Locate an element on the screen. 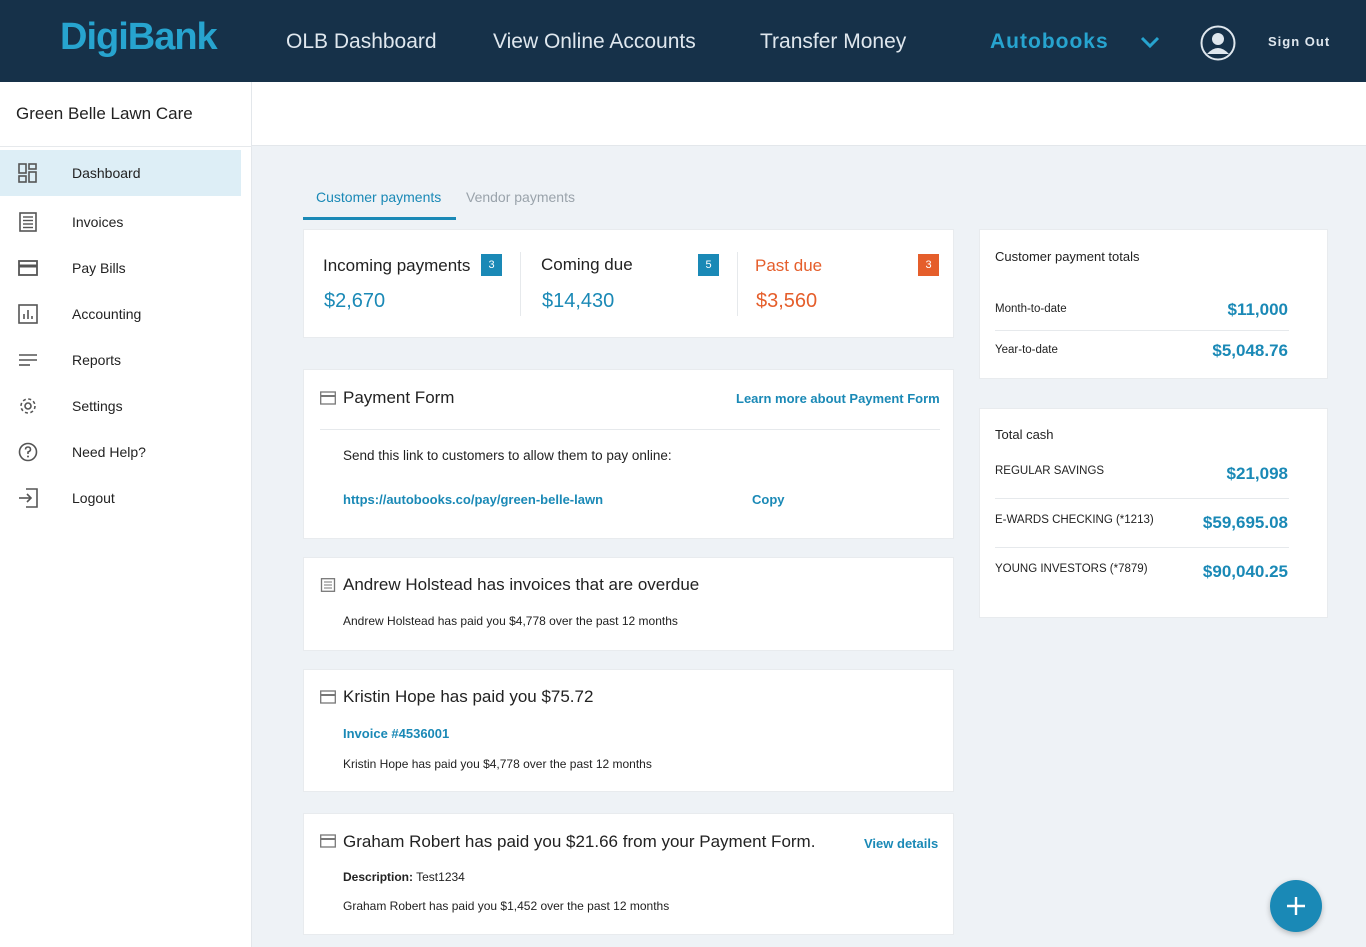 Image resolution: width=1366 pixels, height=947 pixels. nav-autobooks: Autobooks is located at coordinates (1049, 42).